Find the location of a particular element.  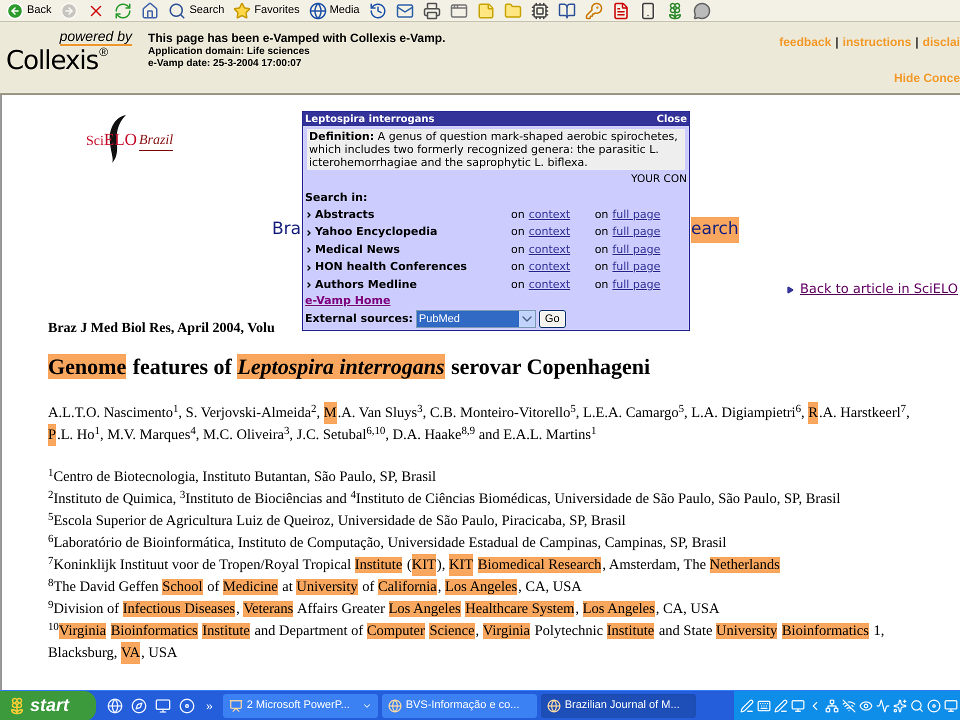

heading-fragment: earch is located at coordinates (715, 229).